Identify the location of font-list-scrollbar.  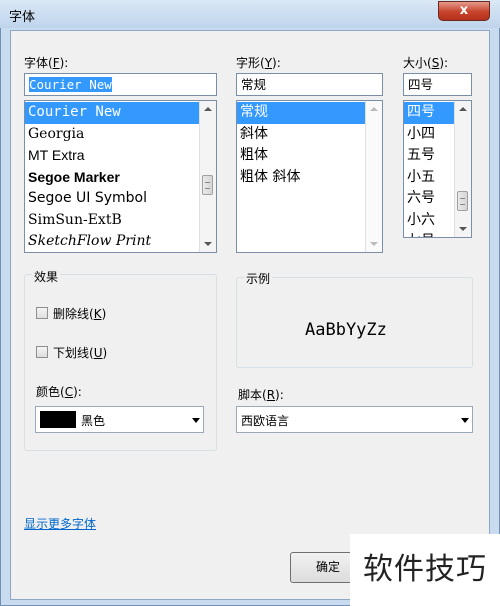
(207, 176).